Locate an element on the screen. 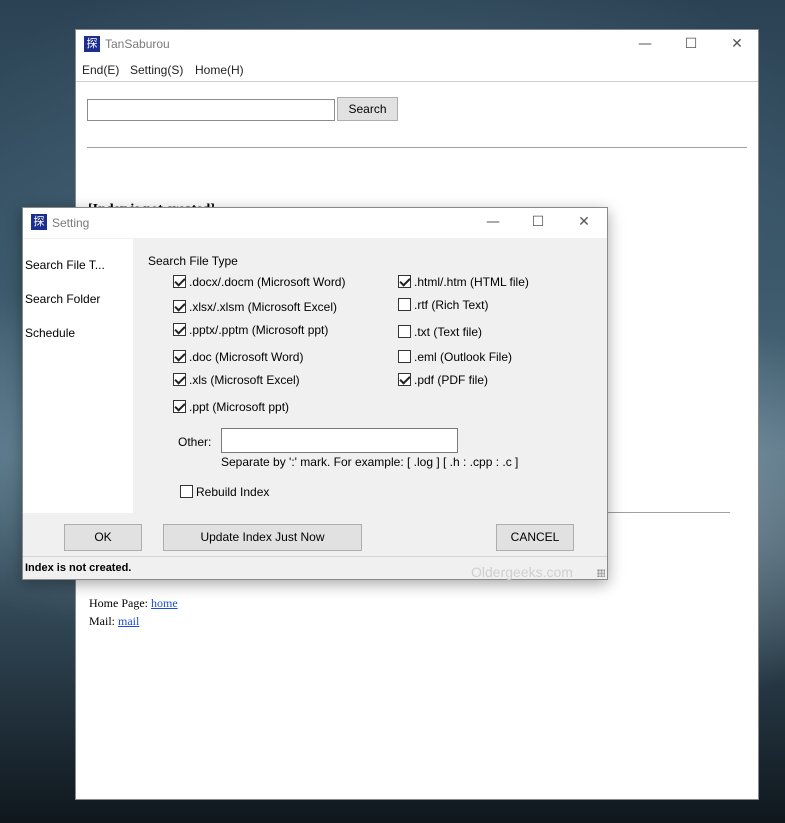  checkbox-doc: .doc (Microsoft Word) is located at coordinates (238, 357).